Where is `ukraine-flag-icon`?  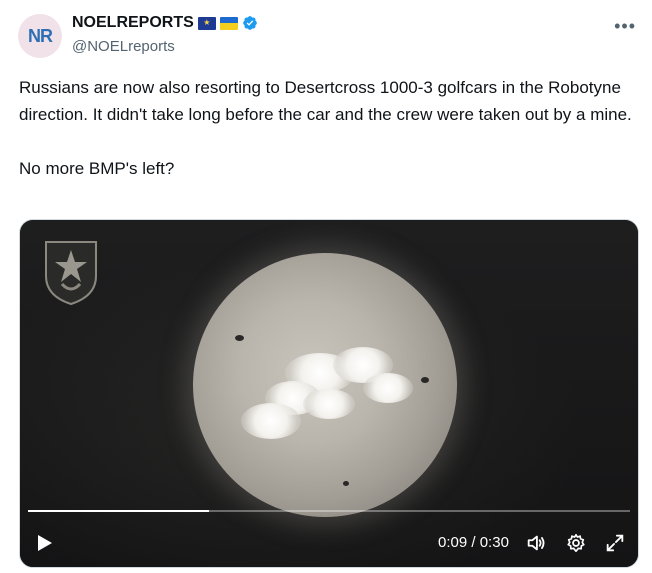
ukraine-flag-icon is located at coordinates (228, 23).